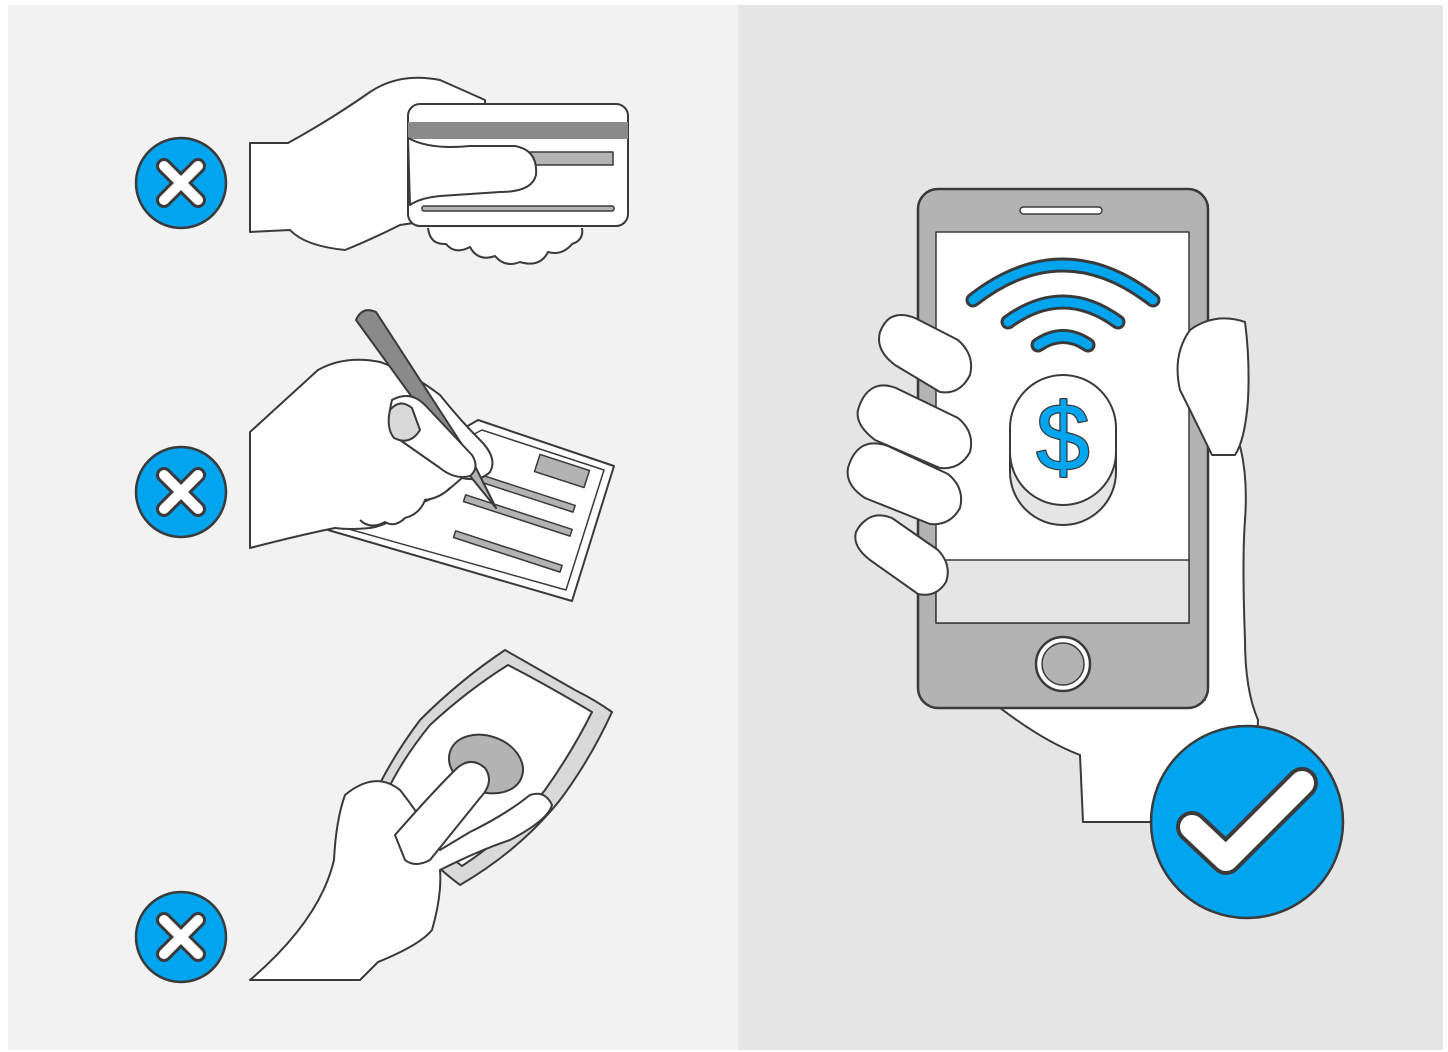 This screenshot has height=1052, width=1448. What do you see at coordinates (1062, 437) in the screenshot?
I see `coin-symbol: $` at bounding box center [1062, 437].